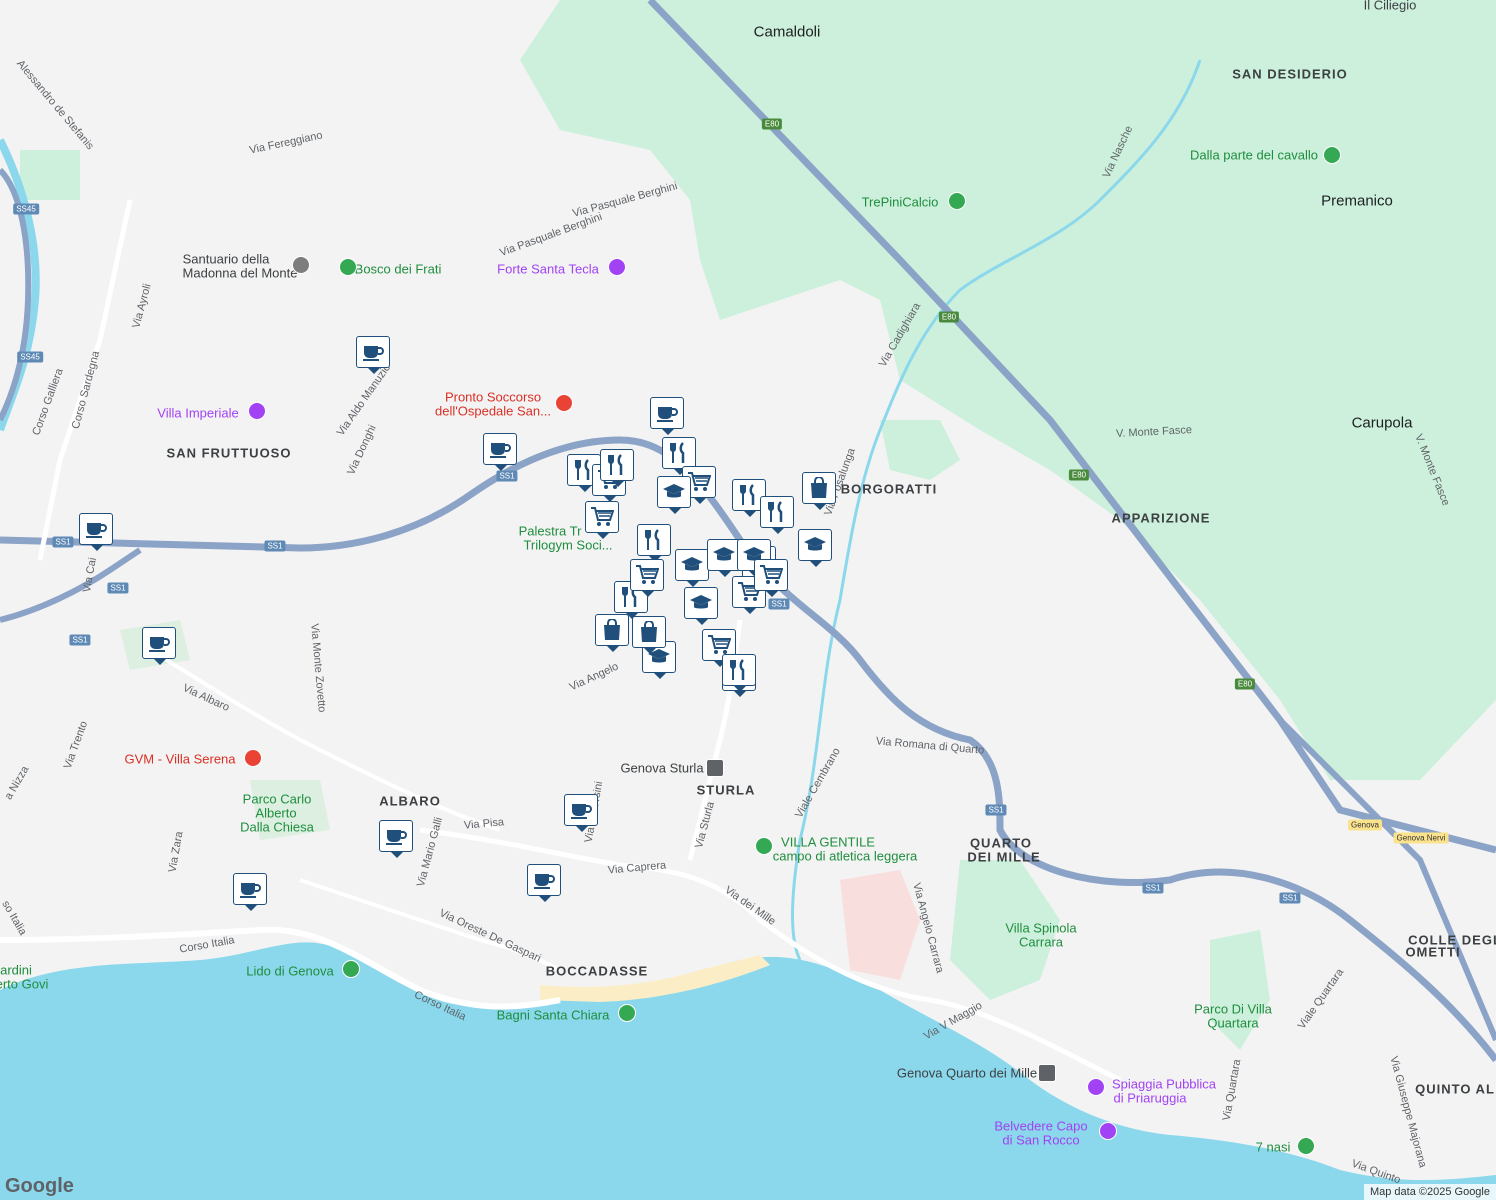 The height and width of the screenshot is (1200, 1496). Describe the element at coordinates (277, 799) in the screenshot. I see `label-parco-carlo-1: Parco Carlo` at that location.